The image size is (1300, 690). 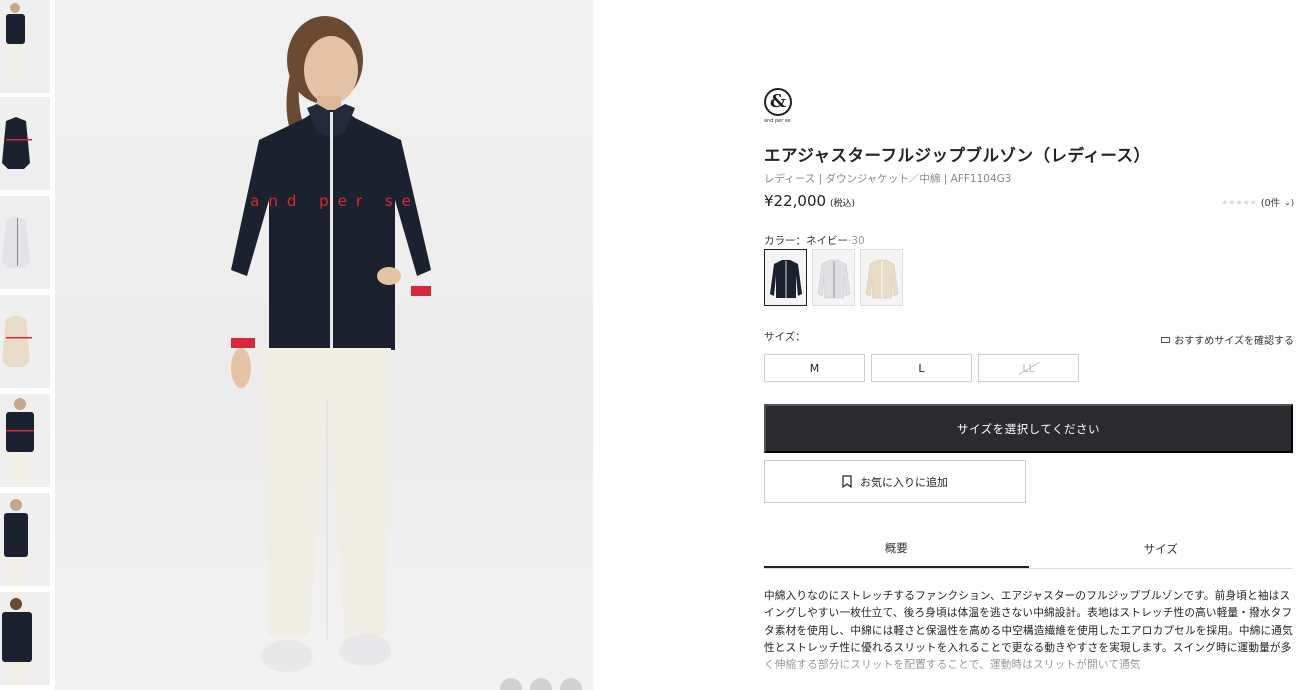 I want to click on brand-logo: & and per se, so click(x=779, y=107).